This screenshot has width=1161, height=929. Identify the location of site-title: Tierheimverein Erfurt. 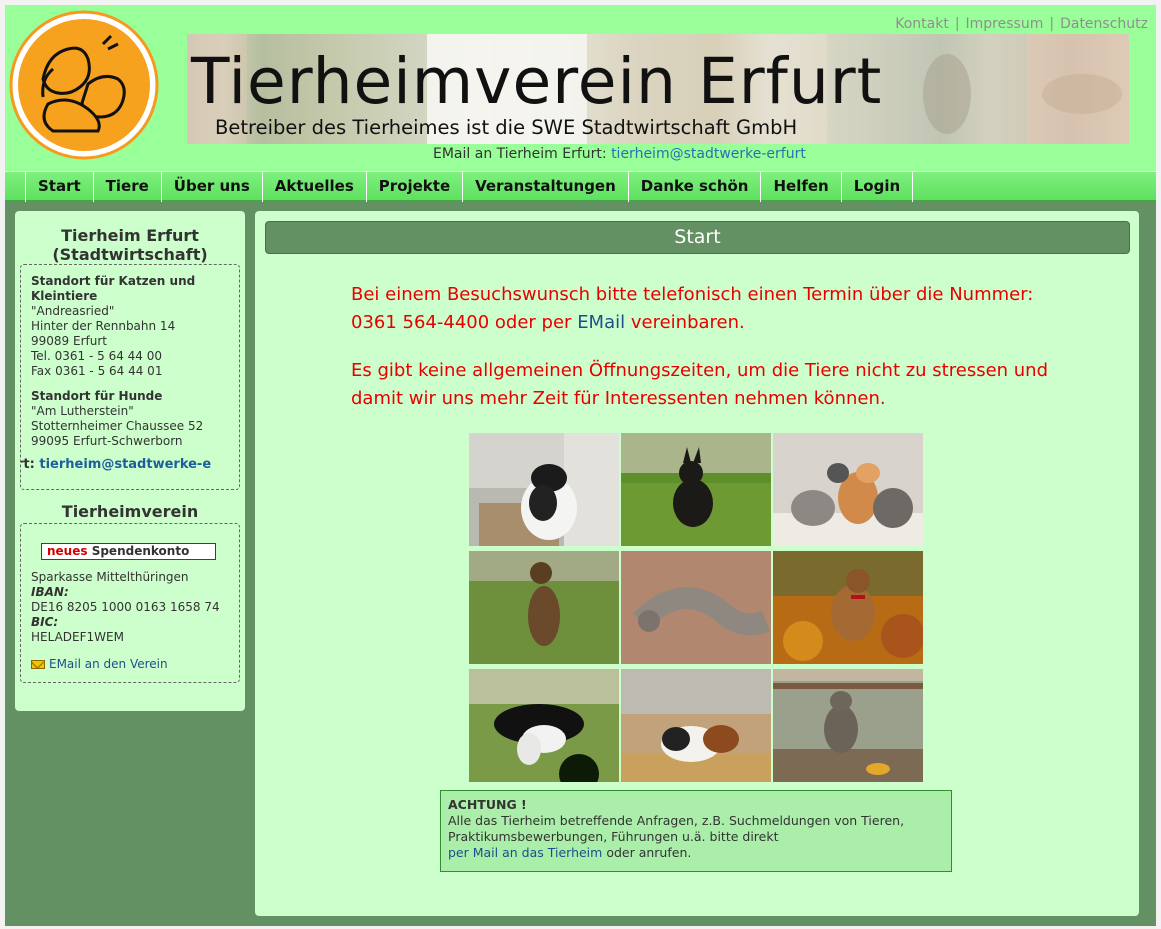
(537, 81).